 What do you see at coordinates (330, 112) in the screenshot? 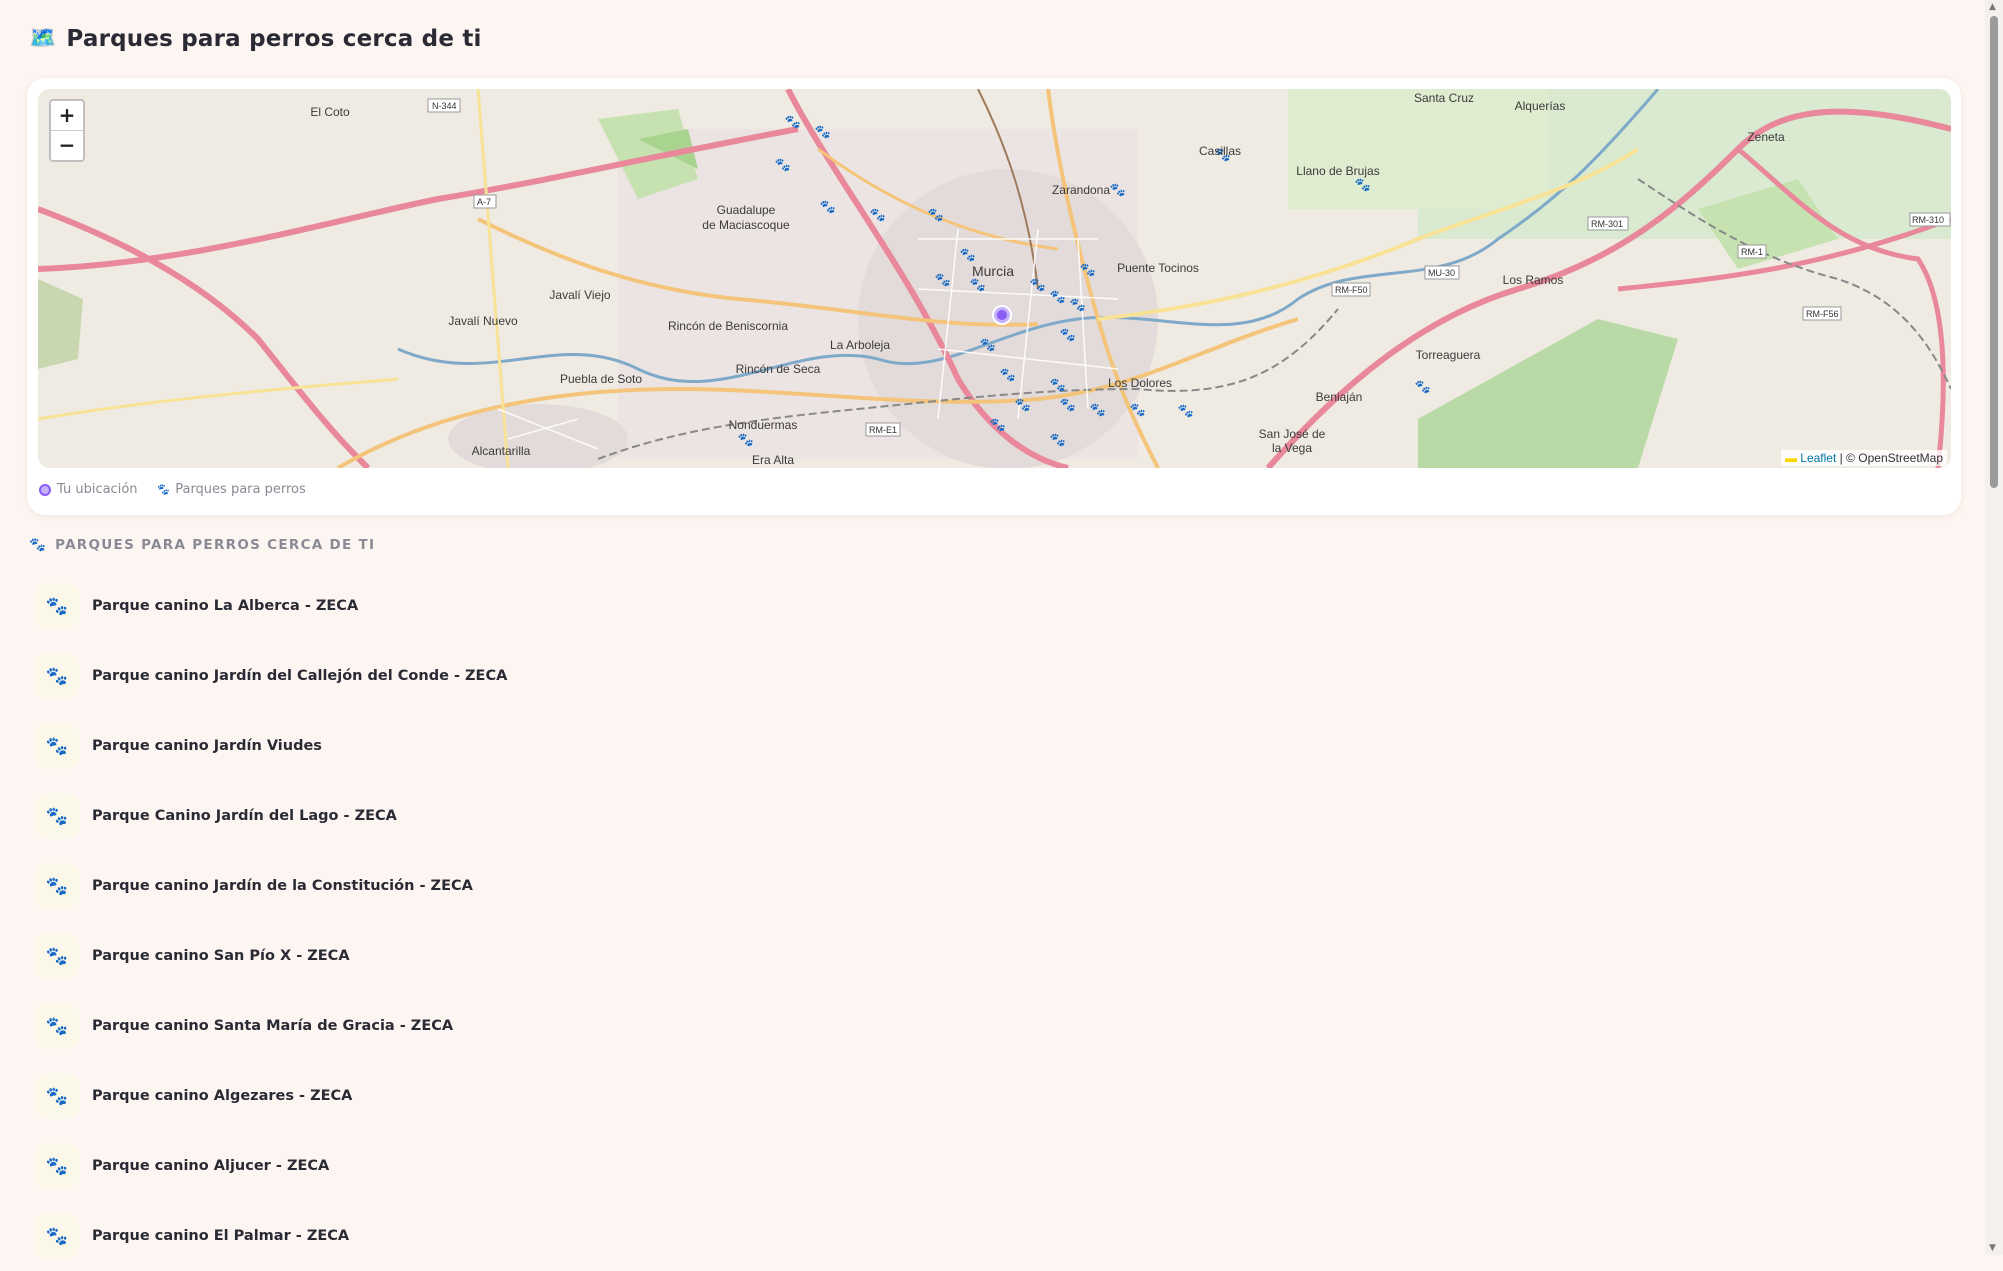
I see `svg-text: El Coto` at bounding box center [330, 112].